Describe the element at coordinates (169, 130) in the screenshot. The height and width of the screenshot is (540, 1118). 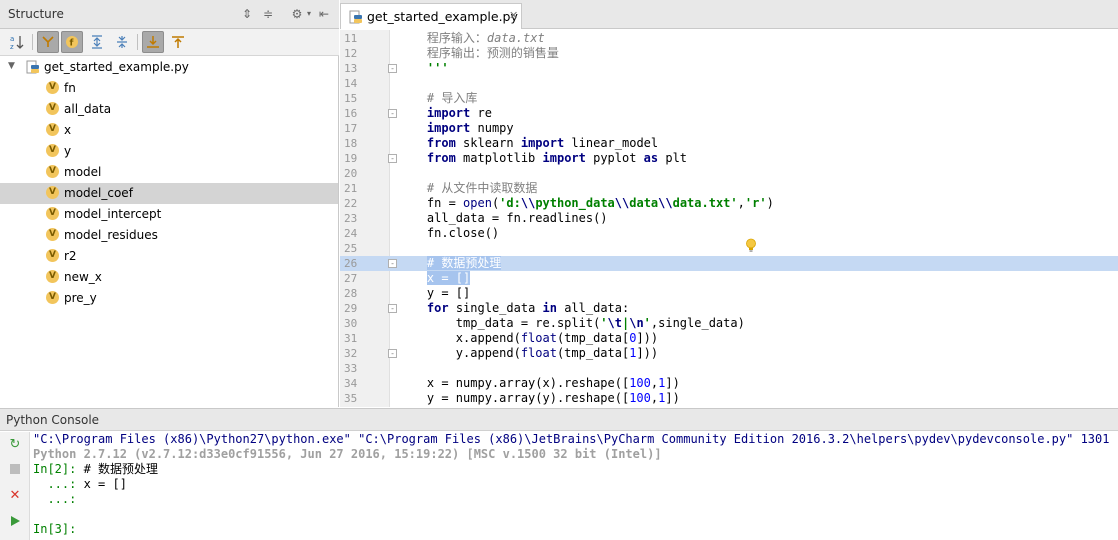
I see `tree-item-x: Vx` at that location.